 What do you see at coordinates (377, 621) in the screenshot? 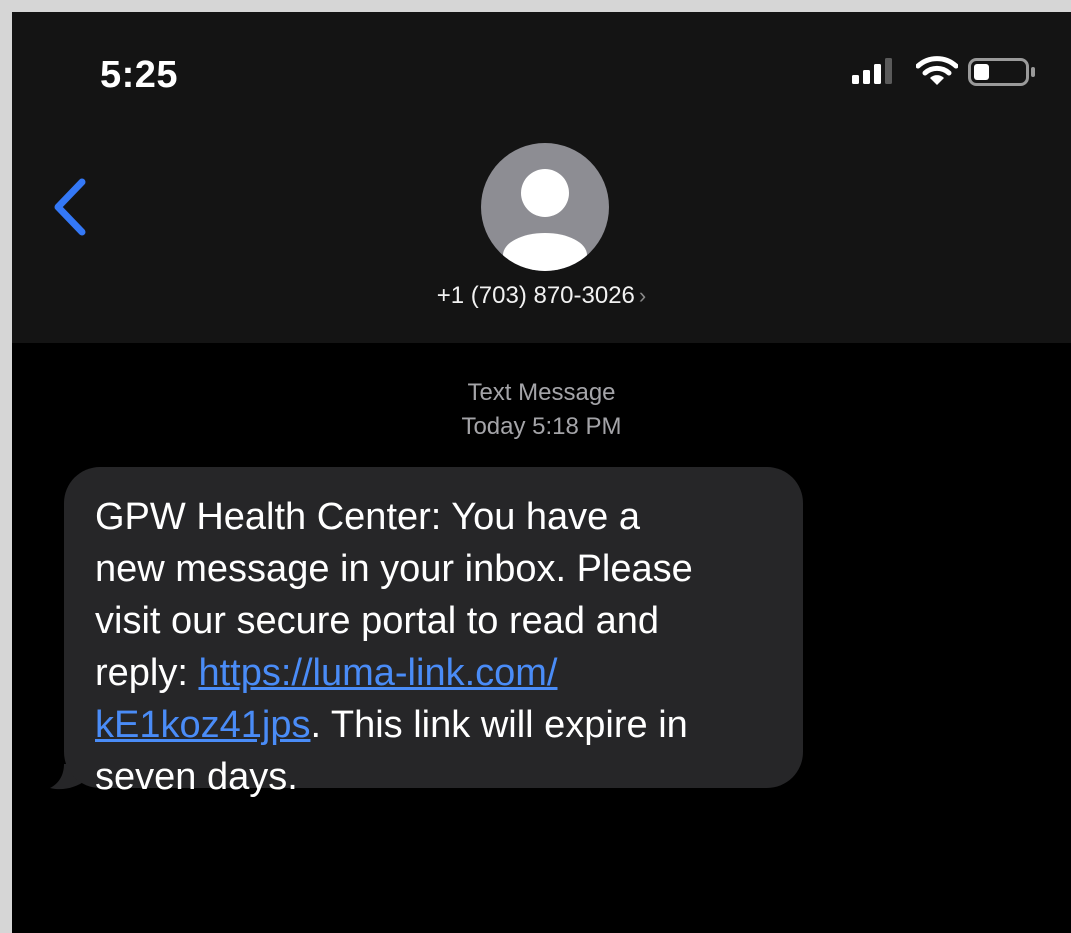
I see `message-line: visit our secure portal to read and` at bounding box center [377, 621].